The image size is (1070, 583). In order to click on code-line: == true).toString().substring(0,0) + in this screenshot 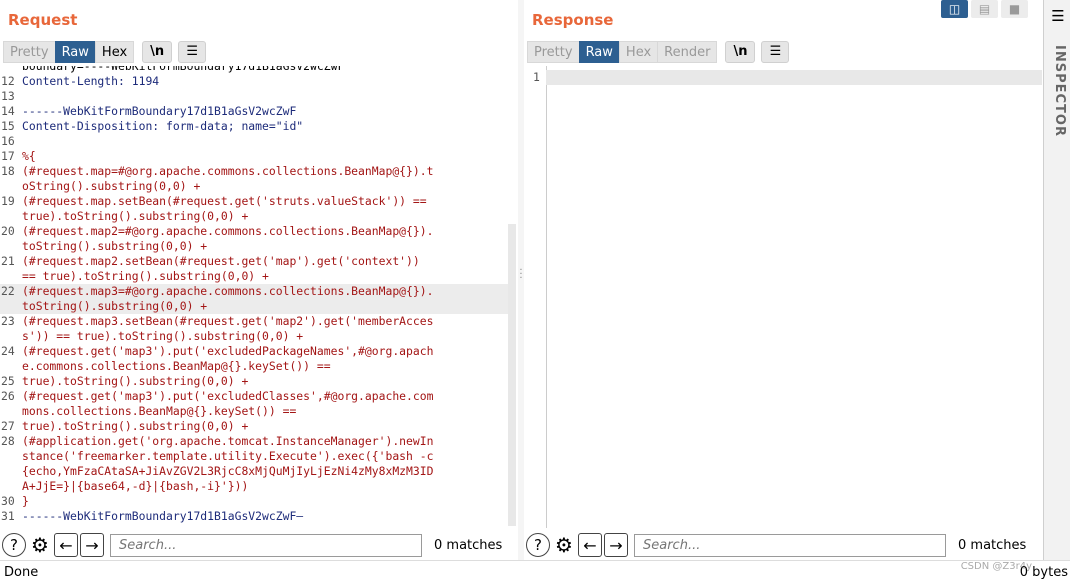, I will do `click(258, 276)`.